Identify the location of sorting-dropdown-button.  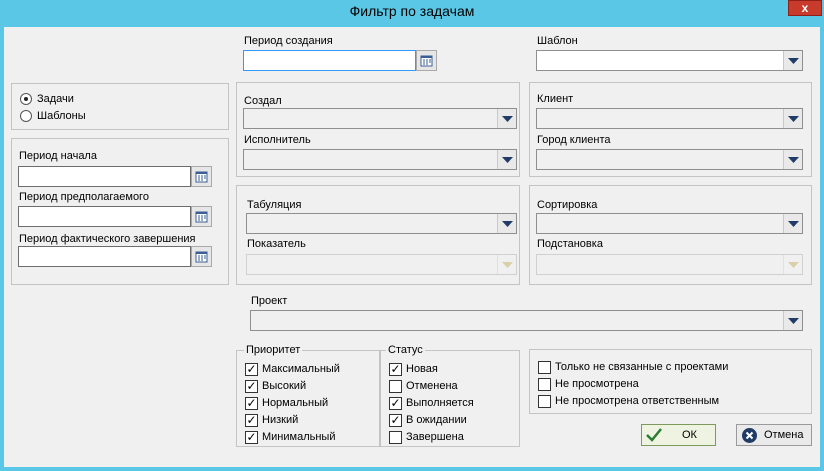
(792, 223).